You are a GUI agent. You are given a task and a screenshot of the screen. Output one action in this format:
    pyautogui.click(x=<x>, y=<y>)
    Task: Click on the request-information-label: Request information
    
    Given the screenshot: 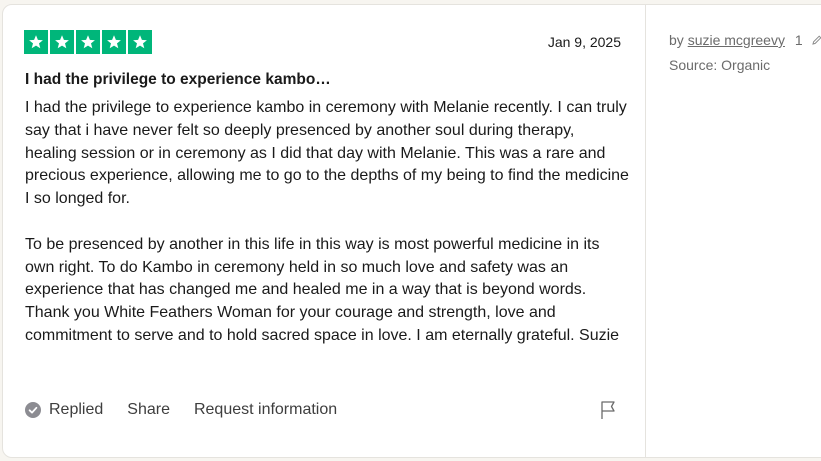 What is the action you would take?
    pyautogui.click(x=265, y=409)
    